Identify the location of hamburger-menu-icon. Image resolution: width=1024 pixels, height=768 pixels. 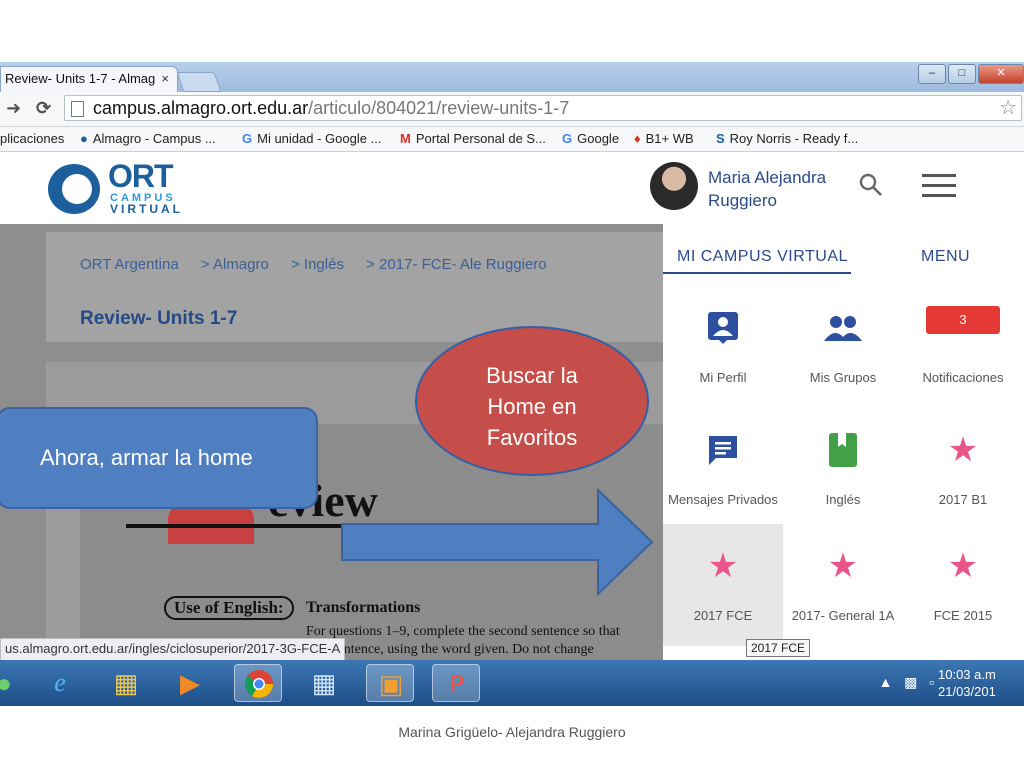
(939, 189).